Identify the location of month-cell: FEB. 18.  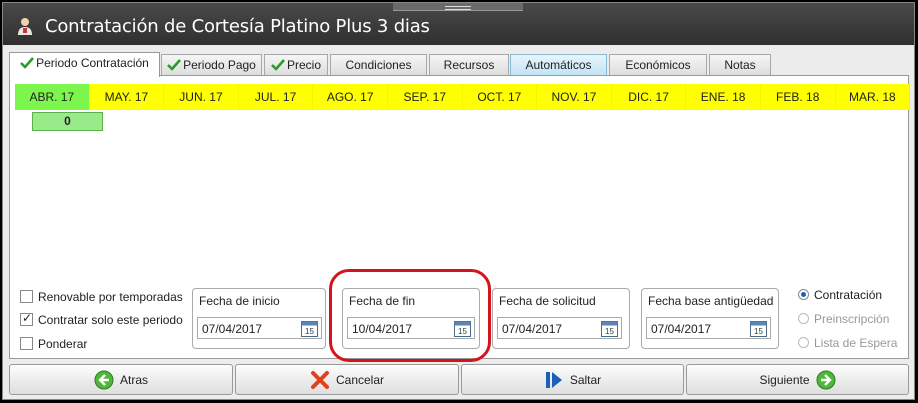
(798, 97).